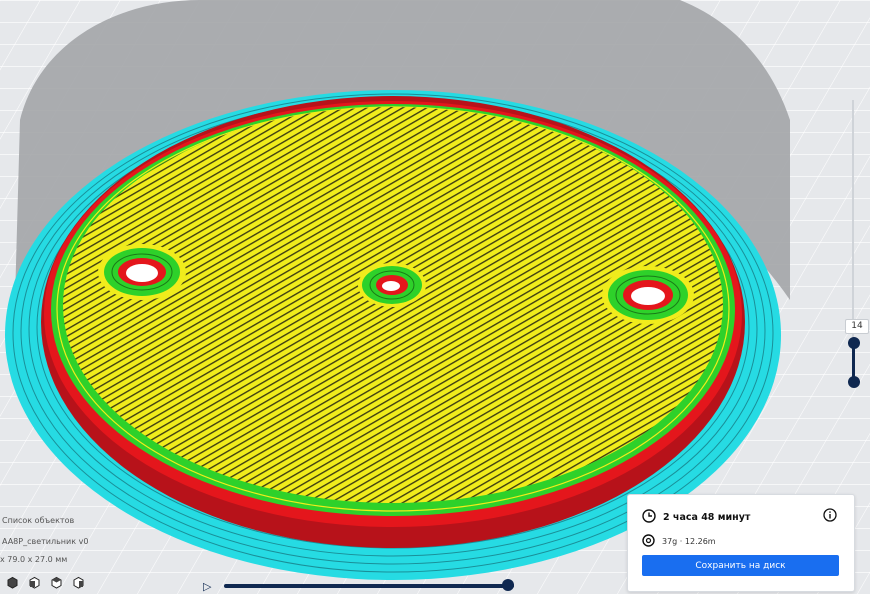 This screenshot has height=594, width=870. What do you see at coordinates (207, 586) in the screenshot?
I see `play-icon: ▷` at bounding box center [207, 586].